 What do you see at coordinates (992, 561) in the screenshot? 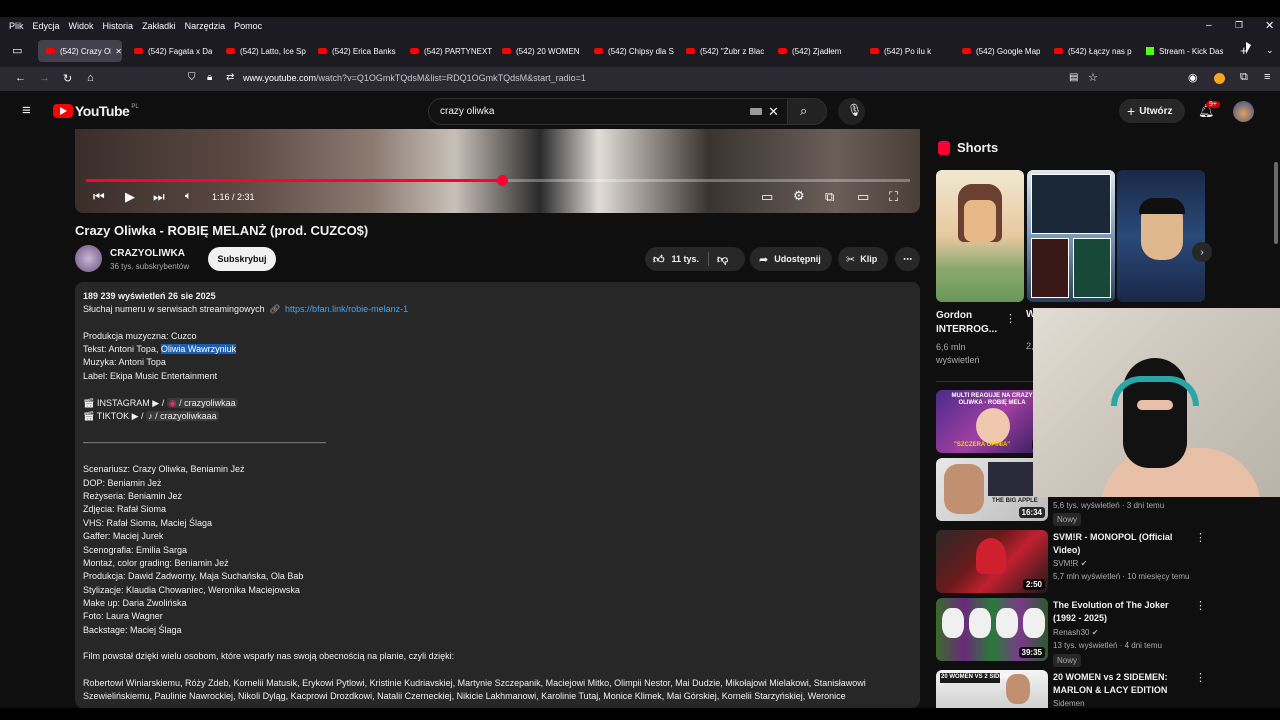
I see `video-thumbnail: 2:50` at bounding box center [992, 561].